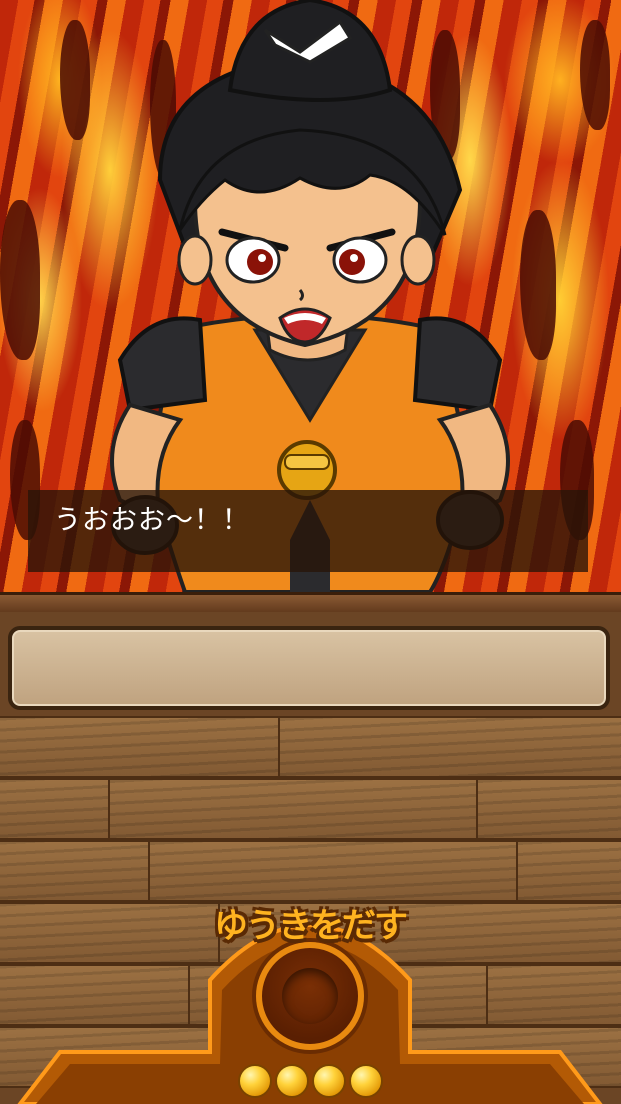  Describe the element at coordinates (309, 668) in the screenshot. I see `message-box` at that location.